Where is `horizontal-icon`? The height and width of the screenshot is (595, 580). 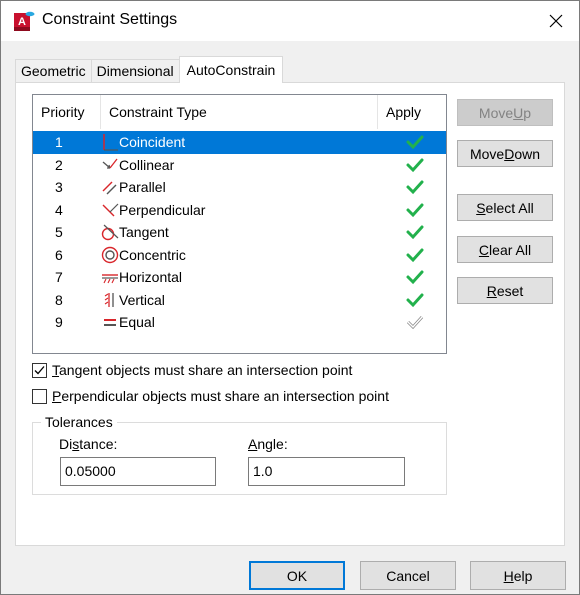
horizontal-icon is located at coordinates (110, 279).